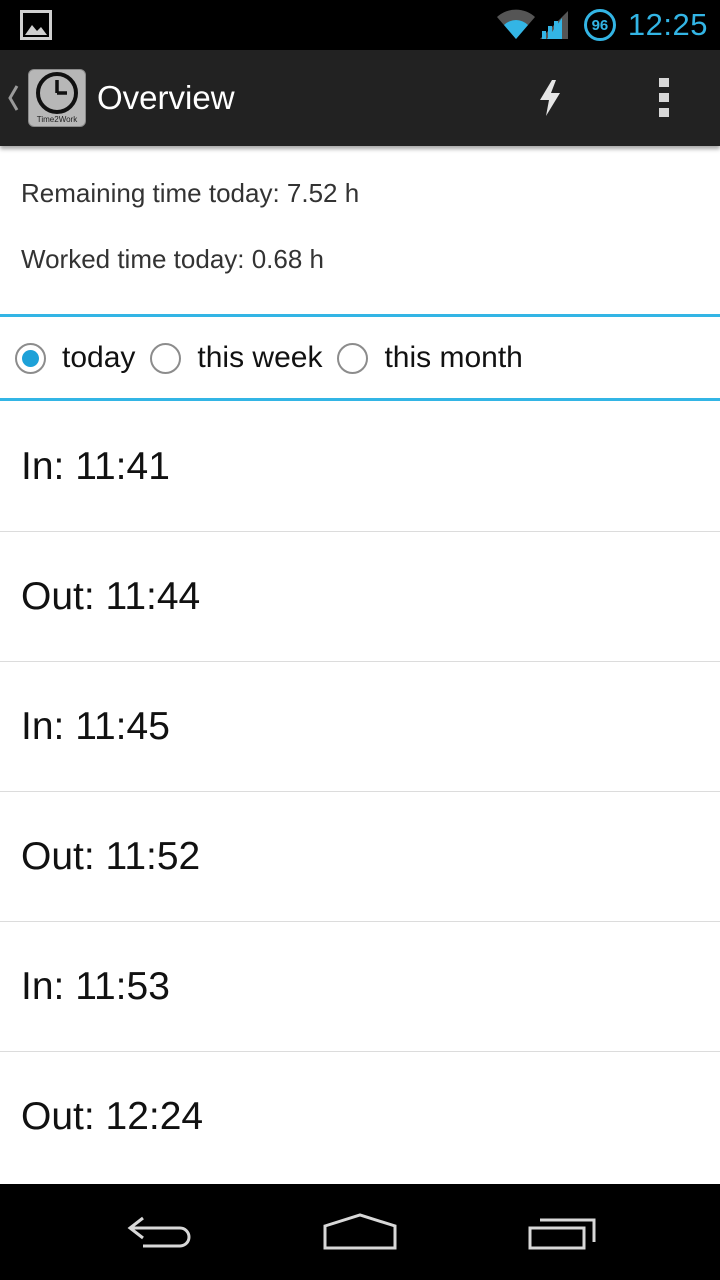 The width and height of the screenshot is (720, 1280). I want to click on period-radio-group: today this week this month, so click(360, 358).